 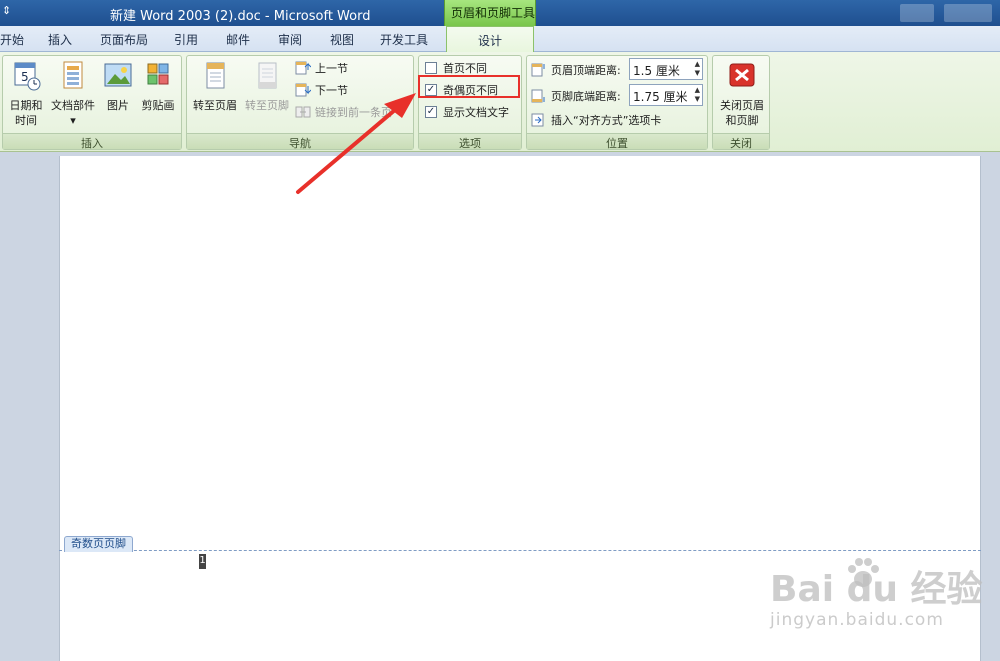 I want to click on close-icon, so click(x=742, y=75).